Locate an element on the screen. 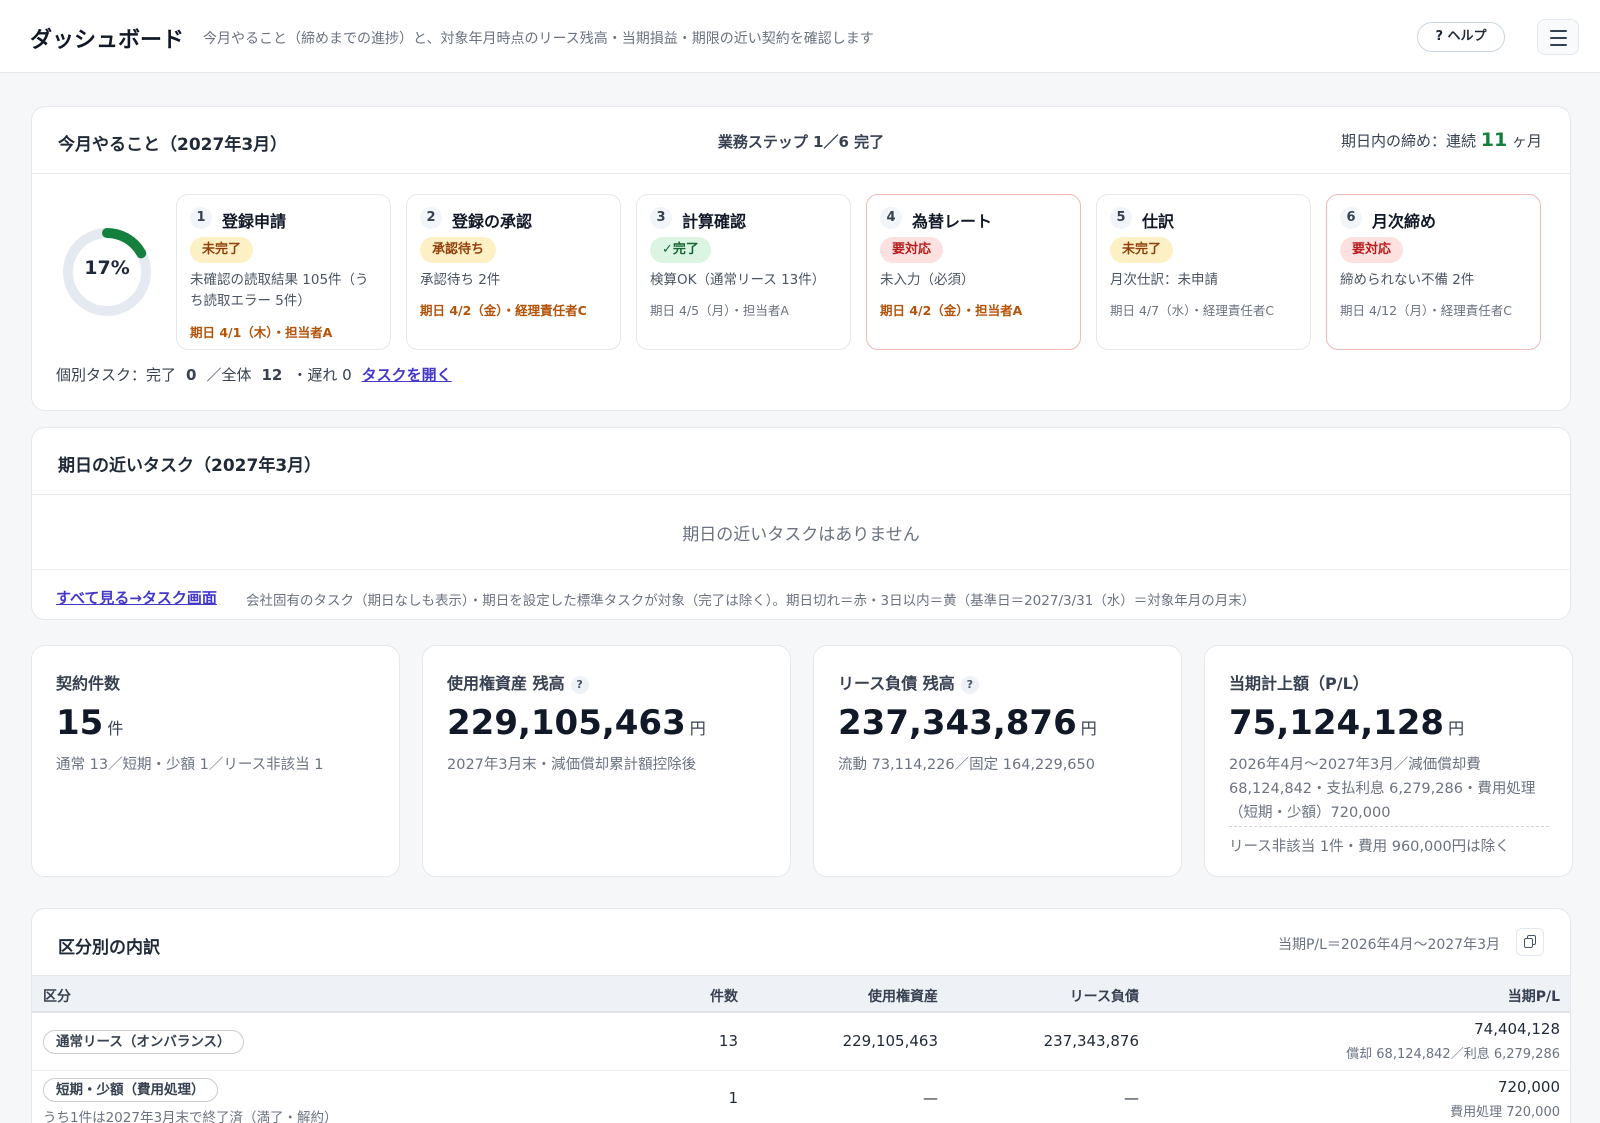 This screenshot has width=1600, height=1123. step-card-5: 5 仕訳 未完了 月次仕訳：未申請 期日 4/7（水）・経理責任者C is located at coordinates (1203, 272).